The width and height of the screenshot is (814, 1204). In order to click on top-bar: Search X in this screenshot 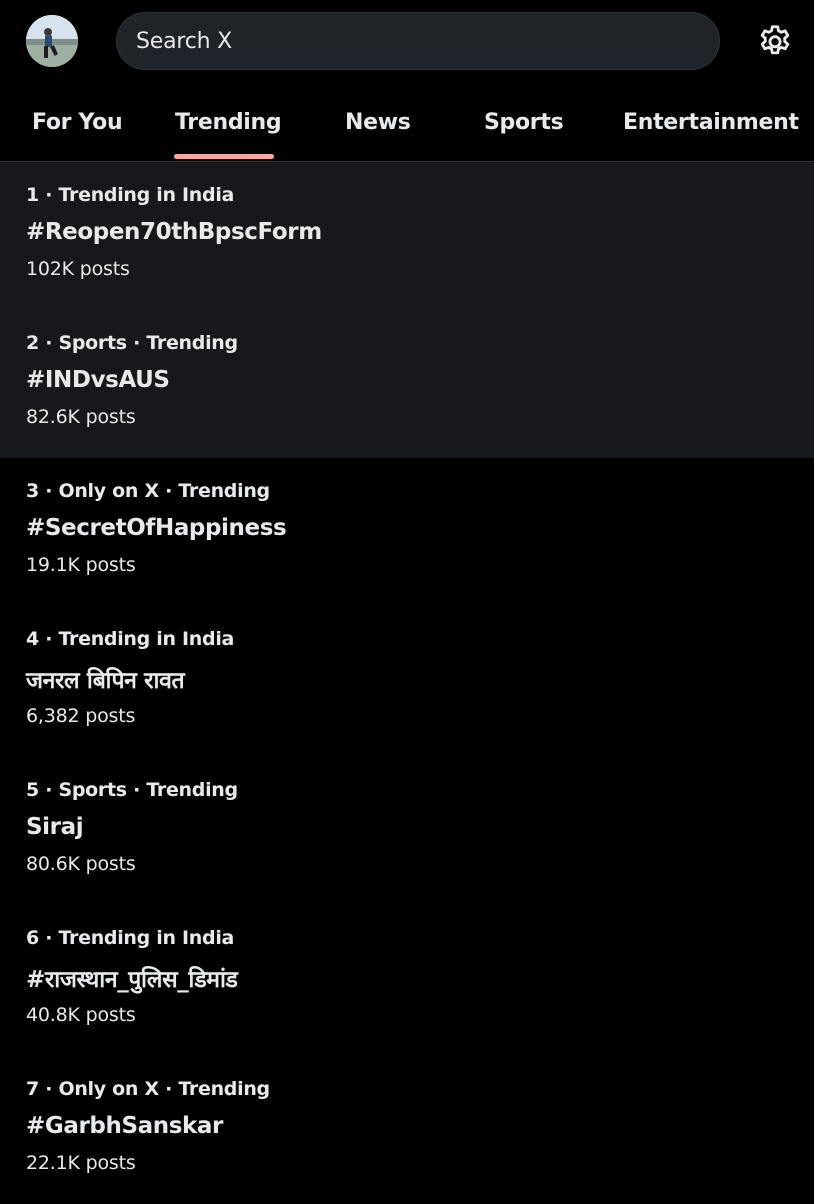, I will do `click(407, 41)`.